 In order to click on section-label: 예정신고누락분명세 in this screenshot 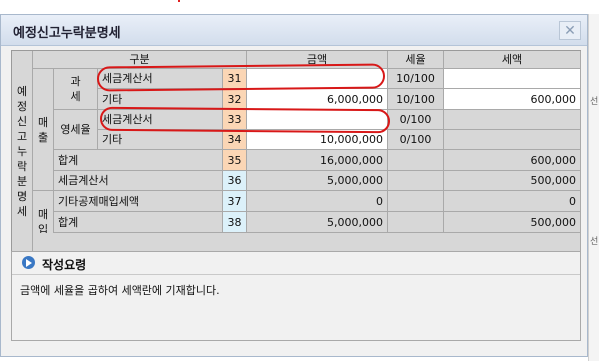, I will do `click(22, 152)`.